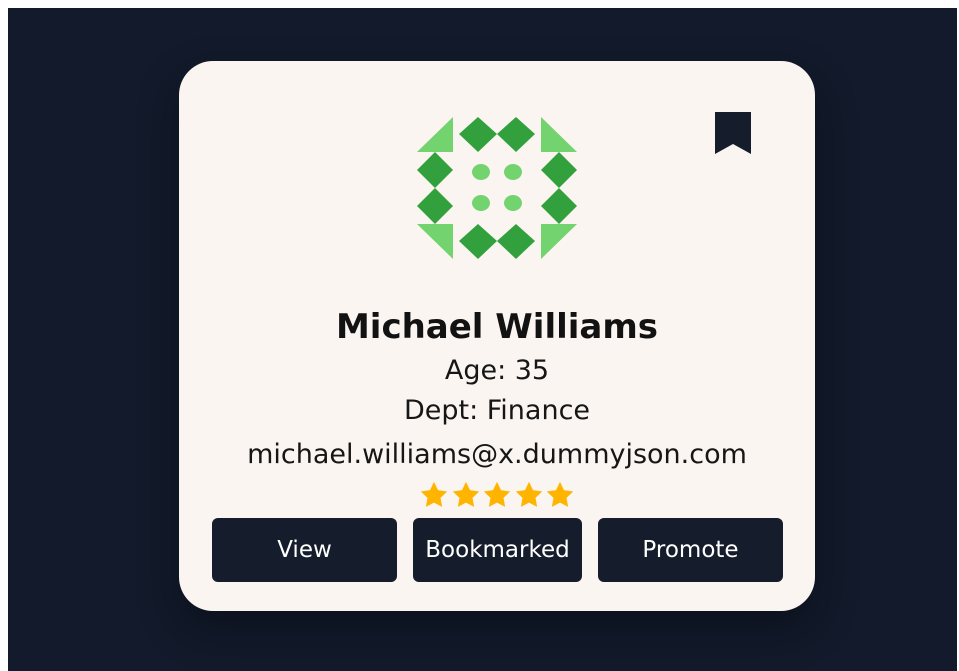  I want to click on bookmarked-button: Bookmarked, so click(497, 550).